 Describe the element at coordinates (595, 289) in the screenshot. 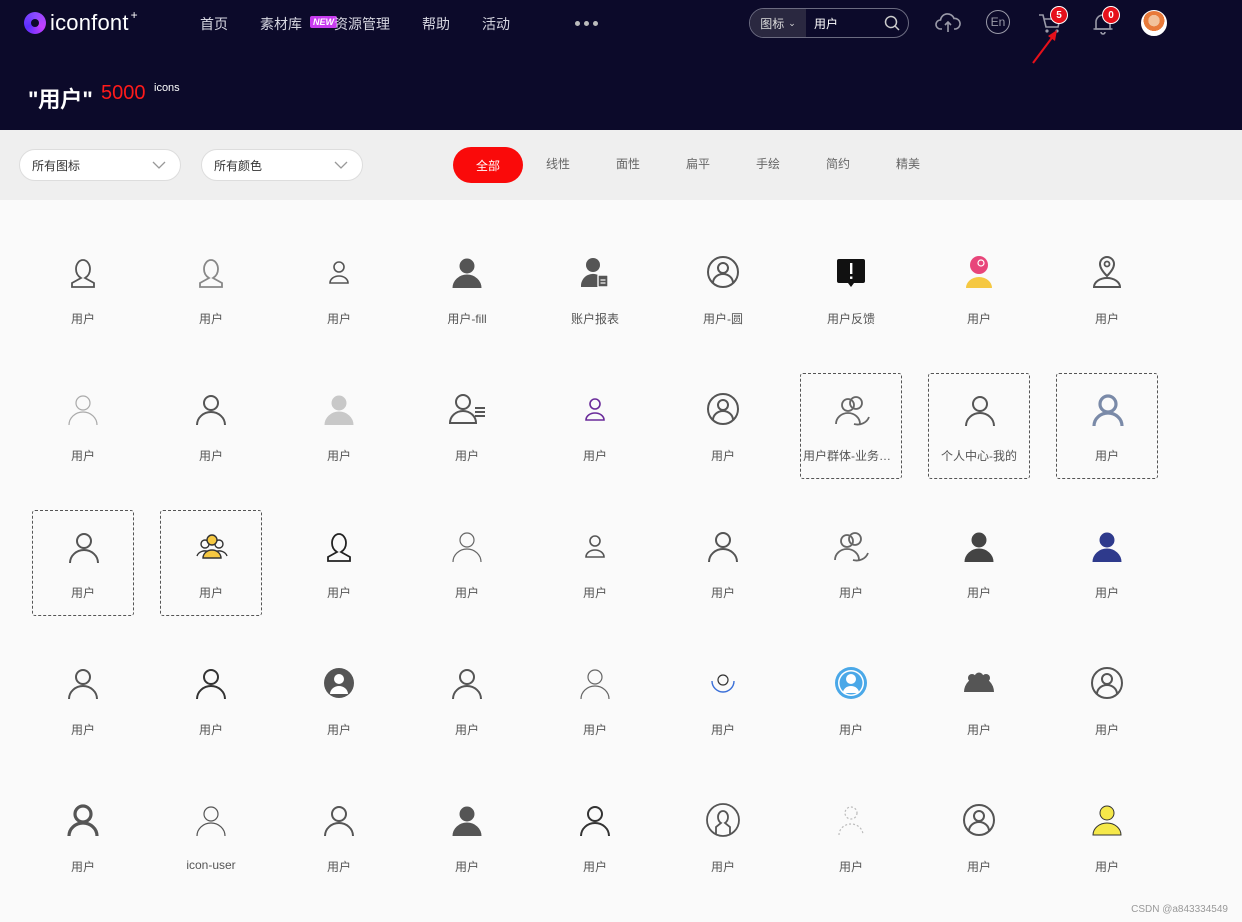

I see `icon-card: 账户报表` at that location.